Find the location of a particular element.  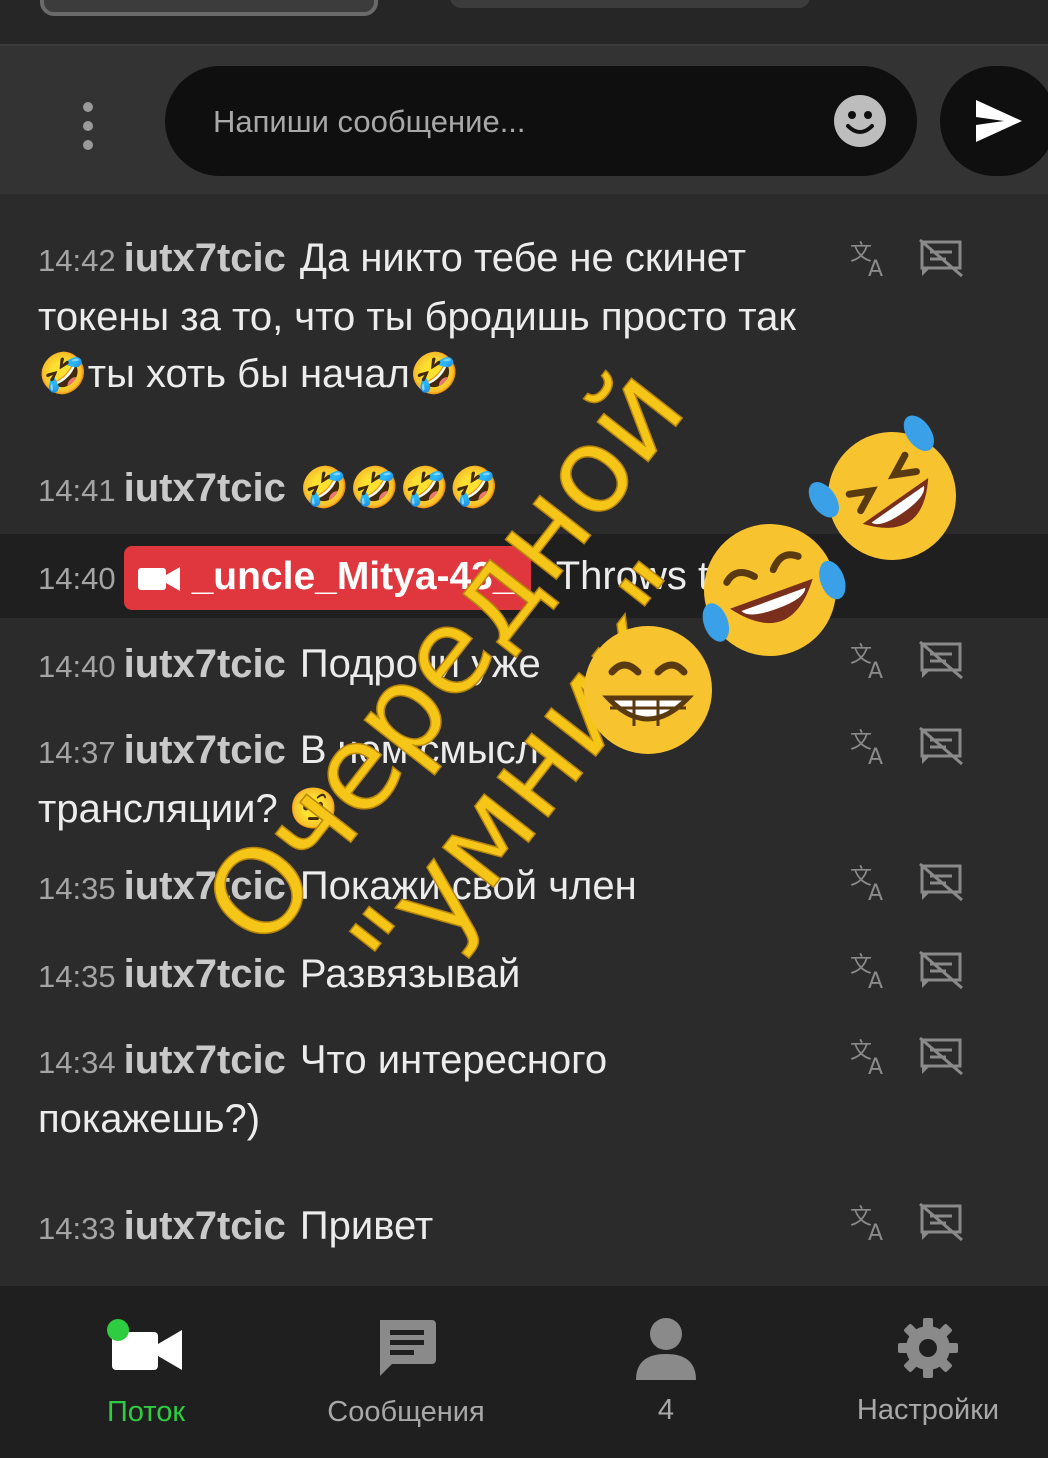

nav-label-settings: Настройки is located at coordinates (928, 1410).